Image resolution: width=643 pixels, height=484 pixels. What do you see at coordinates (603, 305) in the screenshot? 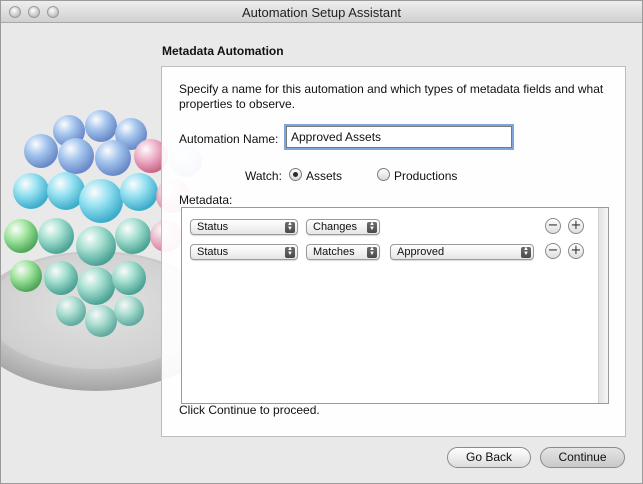
I see `list-scrollbar` at bounding box center [603, 305].